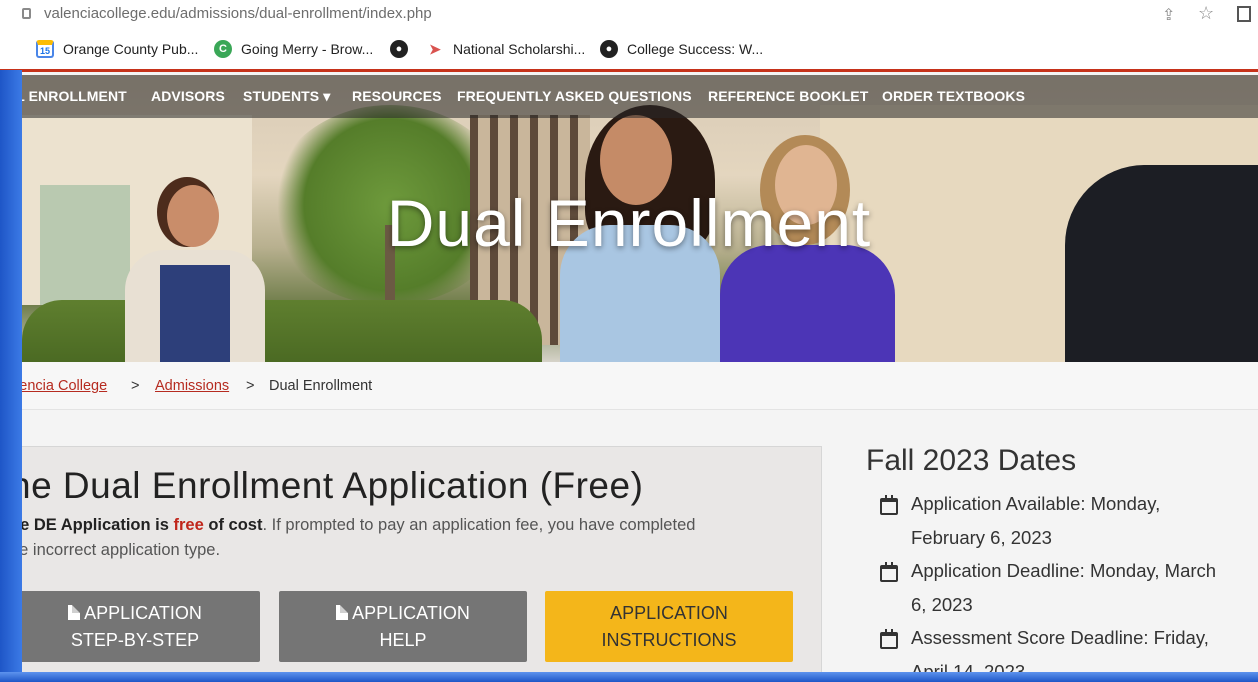 The width and height of the screenshot is (1258, 682). What do you see at coordinates (115, 550) in the screenshot?
I see `application-note-line2: ne incorrect application type.` at bounding box center [115, 550].